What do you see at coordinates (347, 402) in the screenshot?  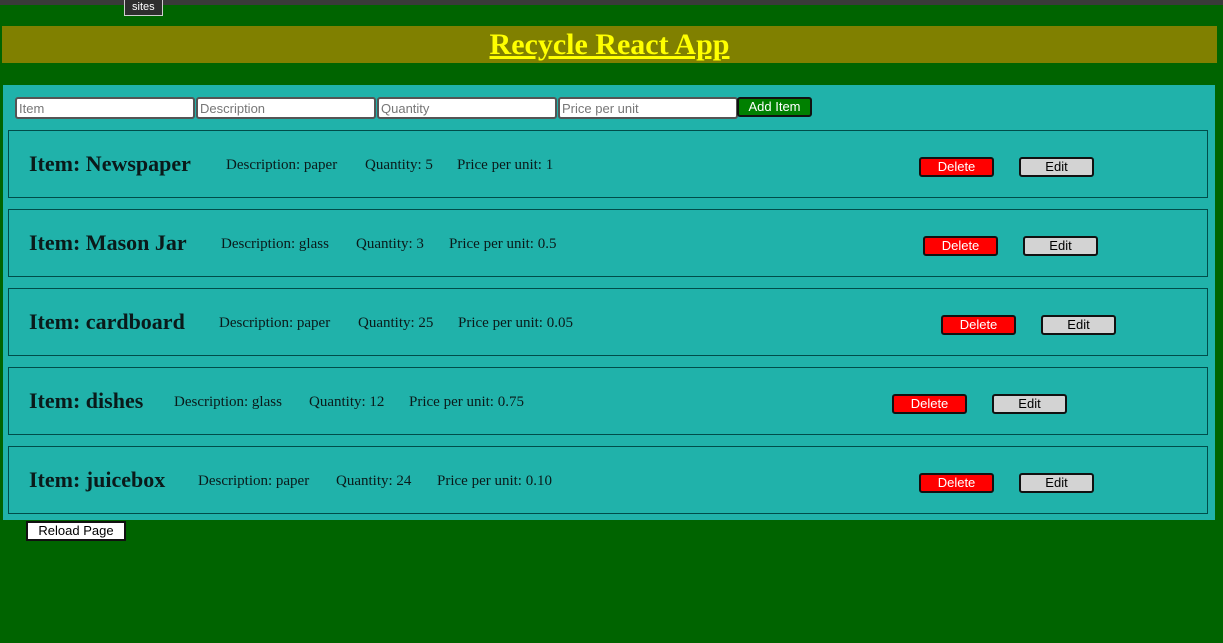 I see `item-quantity: Quantity: 12` at bounding box center [347, 402].